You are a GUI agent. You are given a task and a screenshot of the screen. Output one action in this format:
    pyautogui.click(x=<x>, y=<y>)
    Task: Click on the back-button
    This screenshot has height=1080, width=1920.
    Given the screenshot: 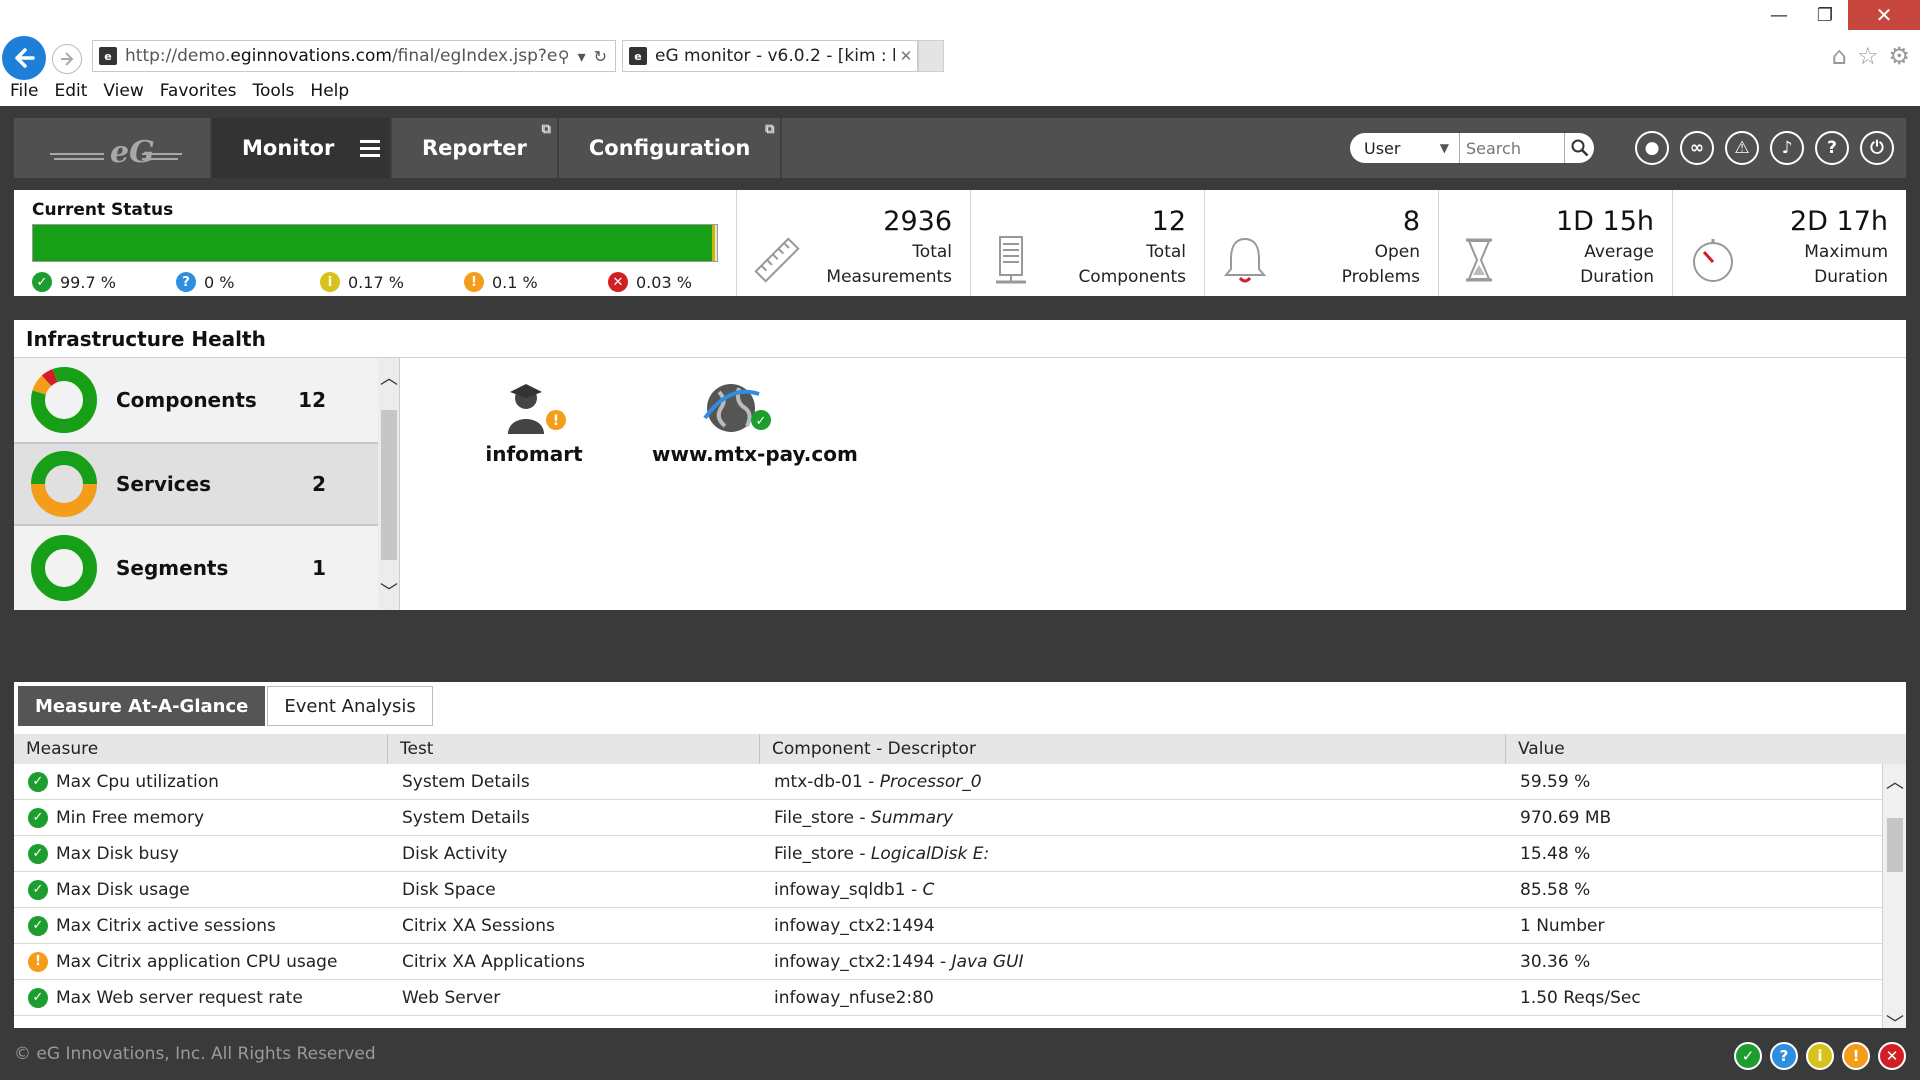 What is the action you would take?
    pyautogui.click(x=24, y=58)
    